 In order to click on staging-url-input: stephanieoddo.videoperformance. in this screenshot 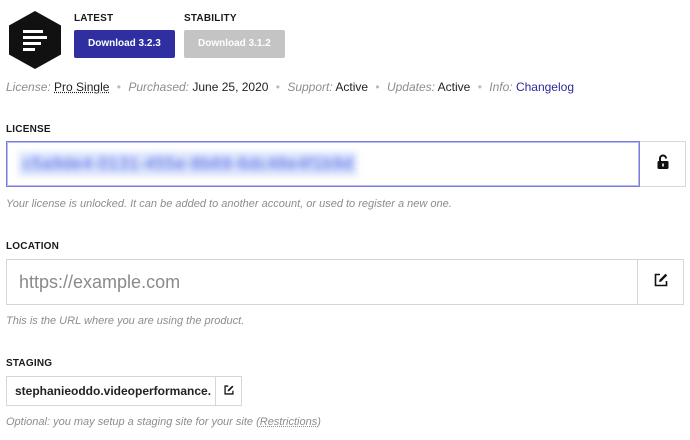, I will do `click(111, 391)`.